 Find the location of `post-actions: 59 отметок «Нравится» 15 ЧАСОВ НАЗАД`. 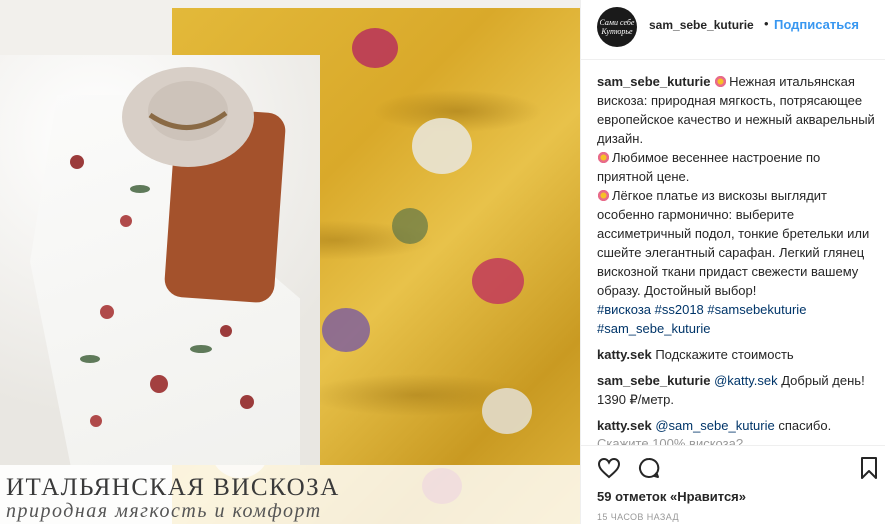

post-actions: 59 отметок «Нравится» 15 ЧАСОВ НАЗАД is located at coordinates (733, 484).